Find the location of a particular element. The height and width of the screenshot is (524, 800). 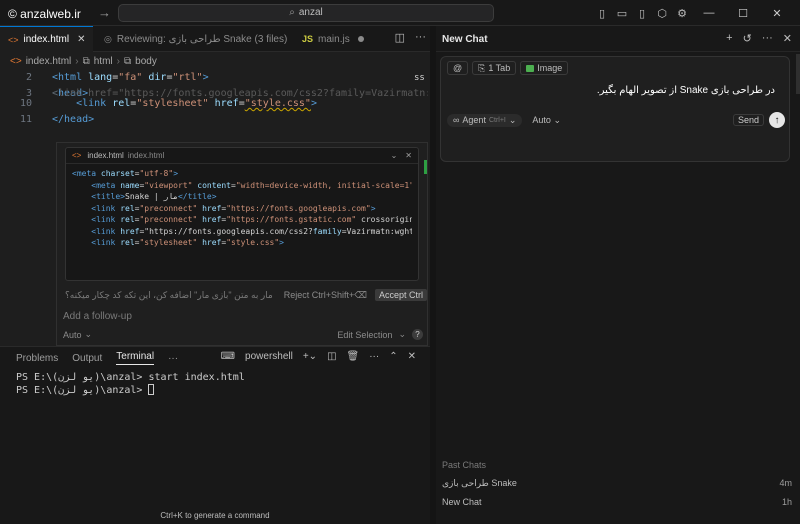

maximize-button: ☐ is located at coordinates (743, 13).